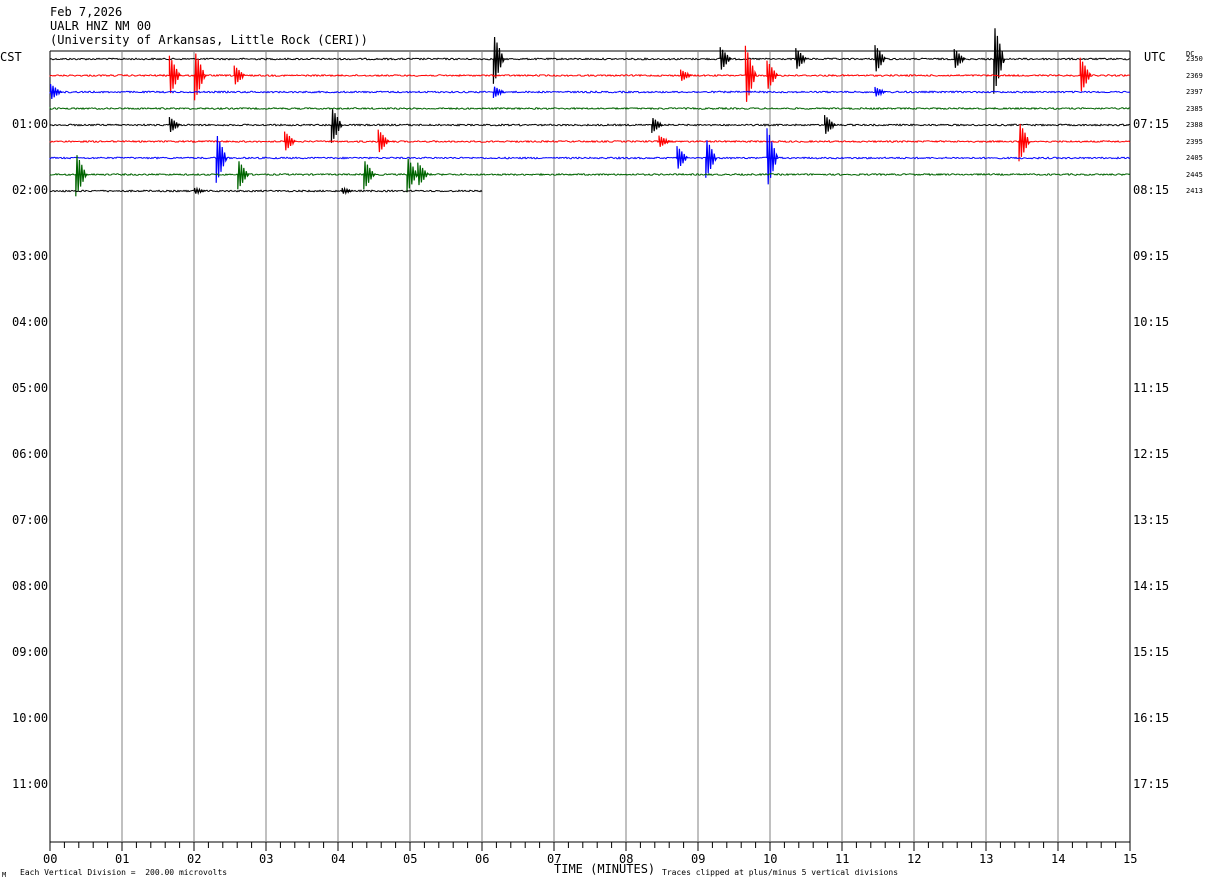 The height and width of the screenshot is (886, 1210). What do you see at coordinates (50, 859) in the screenshot?
I see `x-tick-label: 00` at bounding box center [50, 859].